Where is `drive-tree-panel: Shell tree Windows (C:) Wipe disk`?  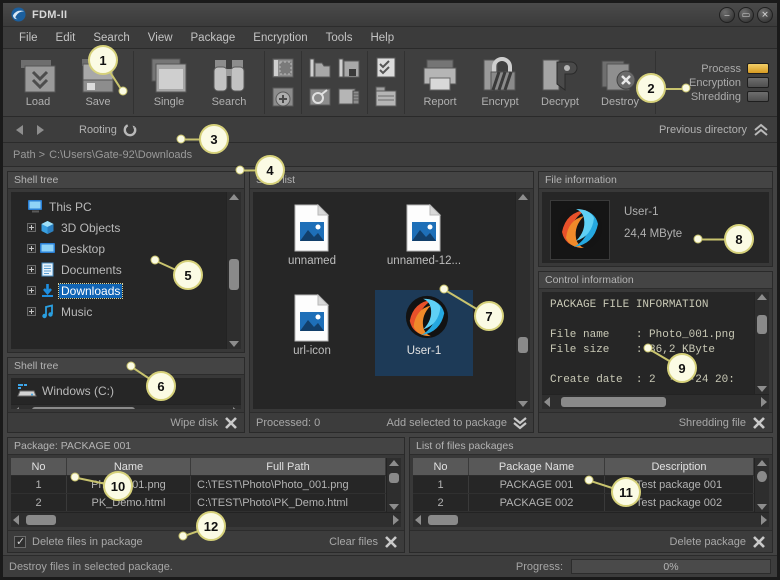
drive-tree-panel: Shell tree Windows (C:) Wipe disk is located at coordinates (126, 395).